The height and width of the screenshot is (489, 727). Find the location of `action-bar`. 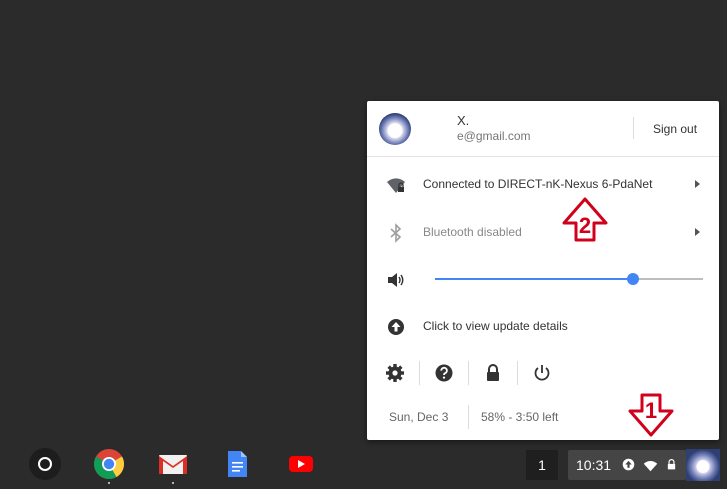

action-bar is located at coordinates (543, 374).